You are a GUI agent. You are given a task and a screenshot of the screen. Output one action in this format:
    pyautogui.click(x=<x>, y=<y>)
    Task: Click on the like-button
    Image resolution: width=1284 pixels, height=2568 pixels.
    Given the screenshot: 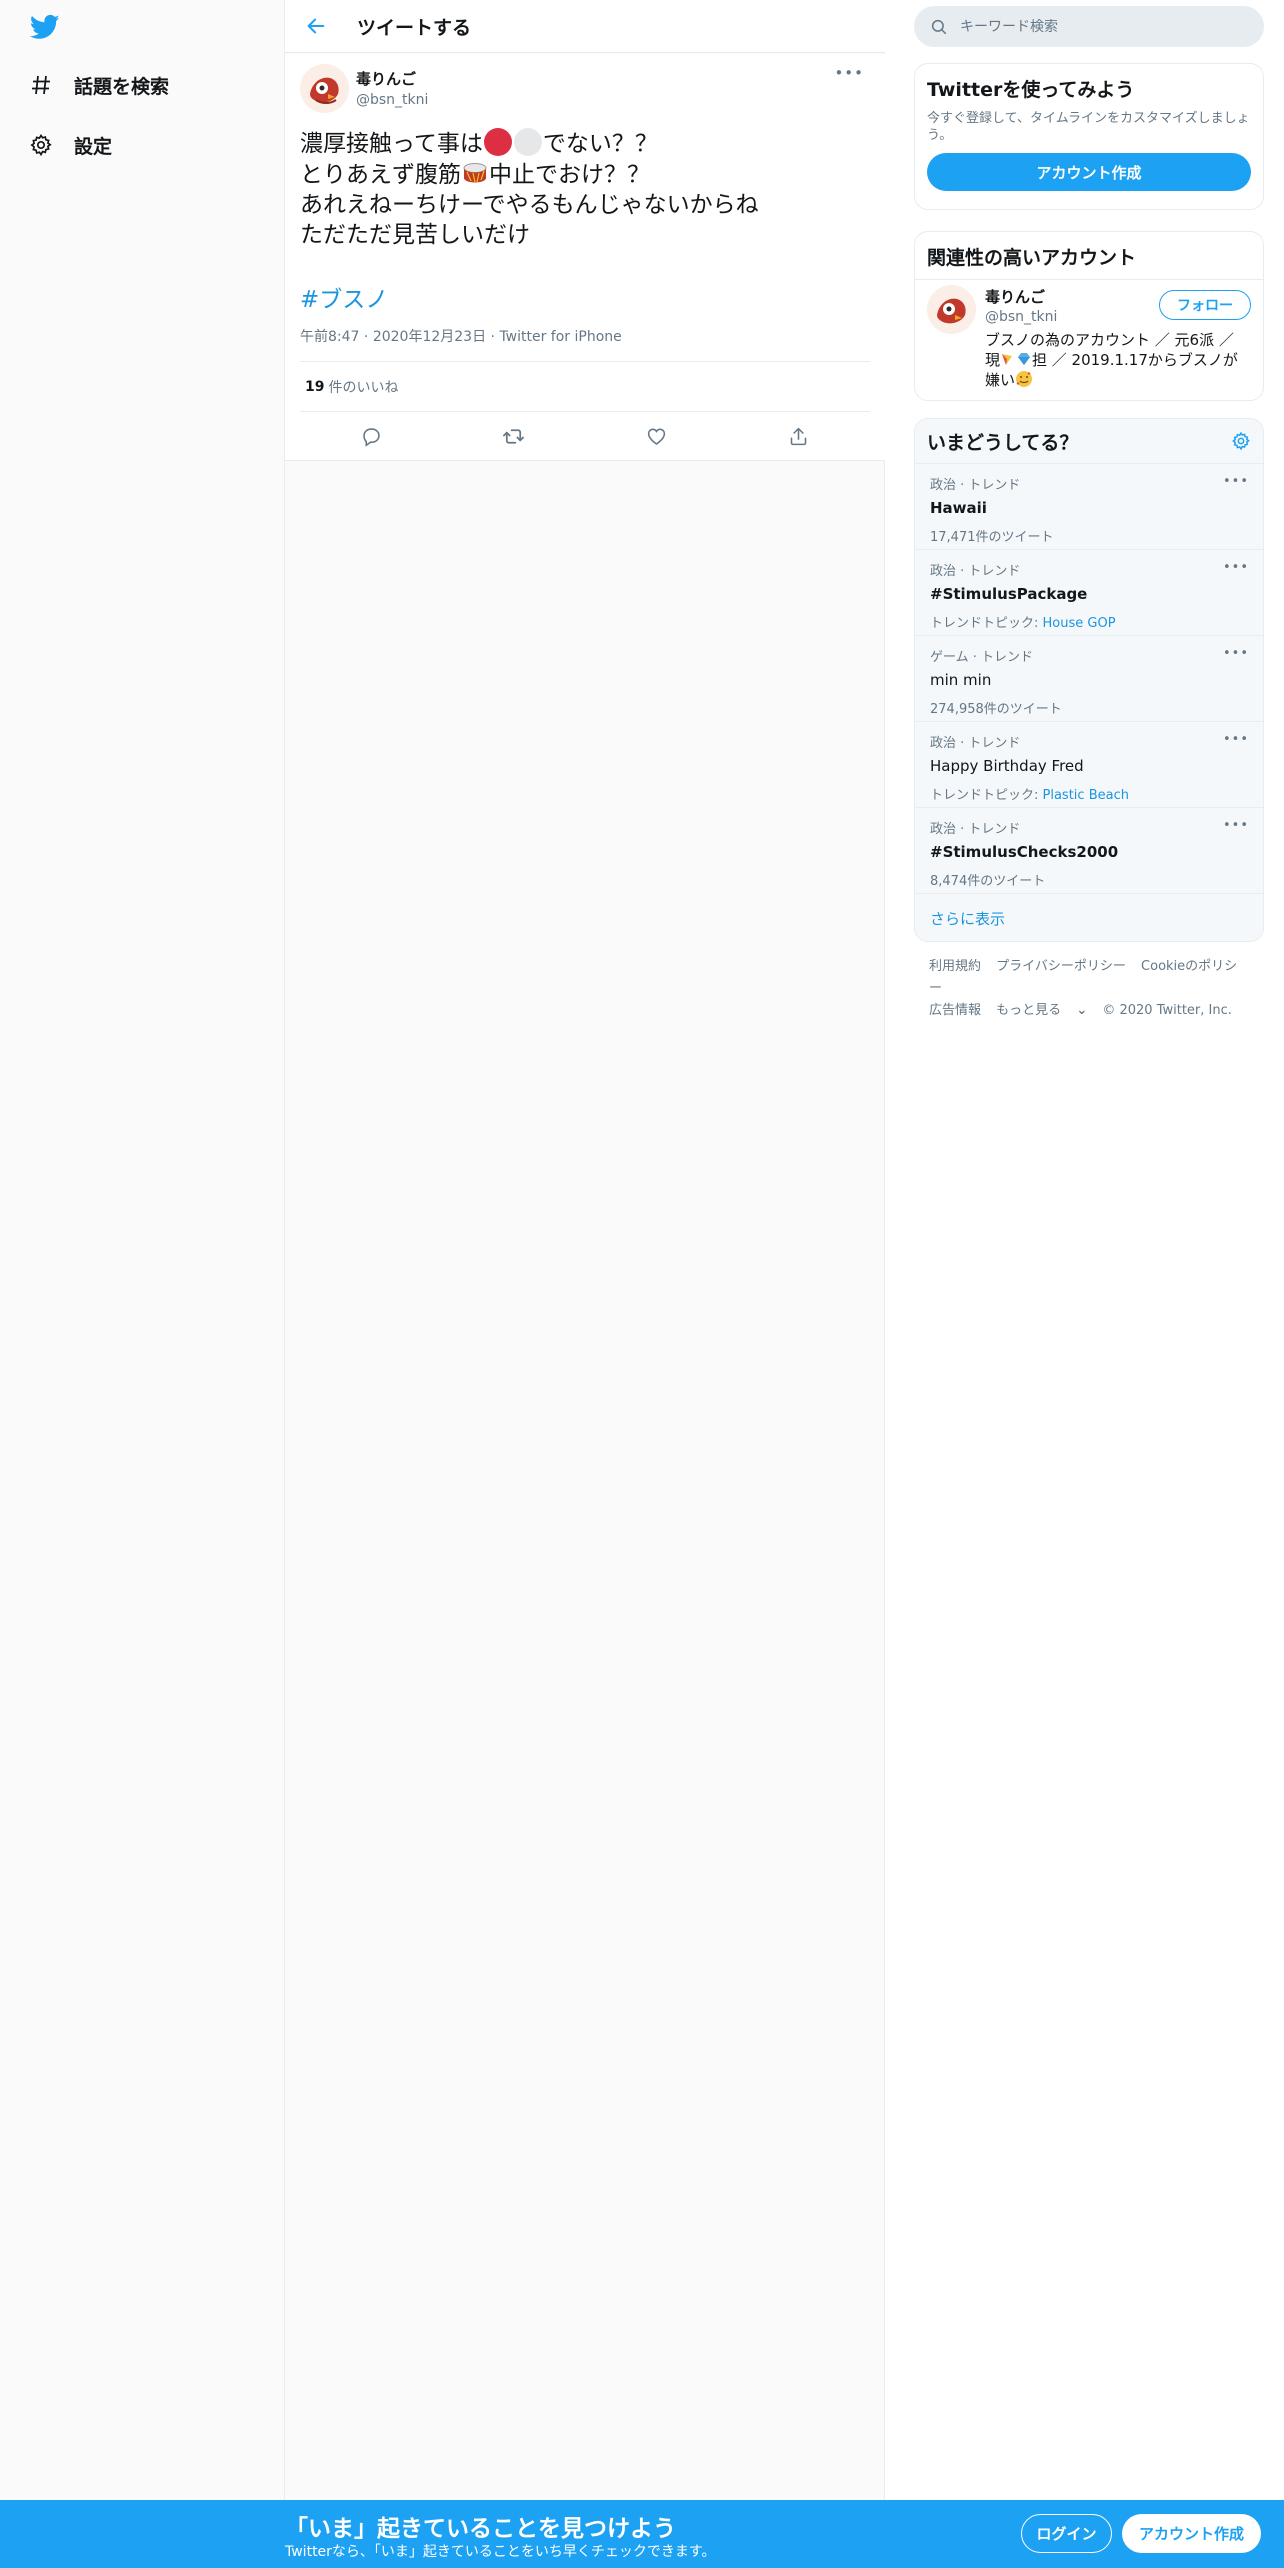 What is the action you would take?
    pyautogui.click(x=656, y=436)
    